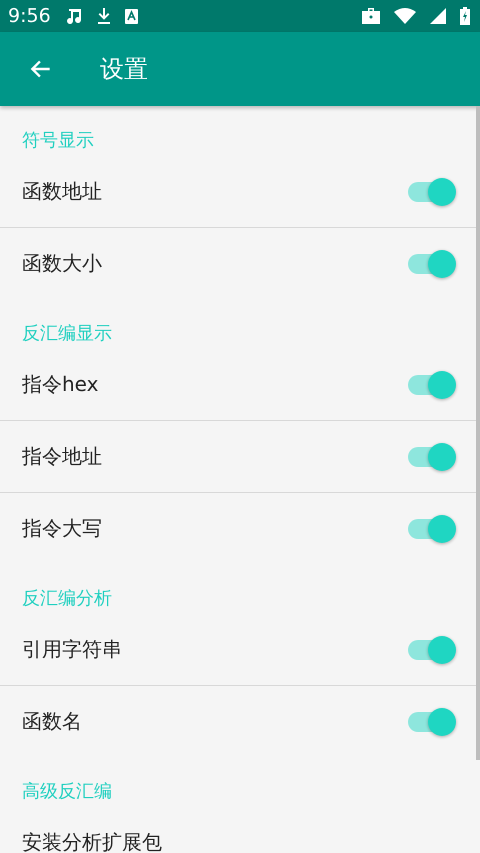 The width and height of the screenshot is (480, 853). I want to click on battery-icon, so click(465, 16).